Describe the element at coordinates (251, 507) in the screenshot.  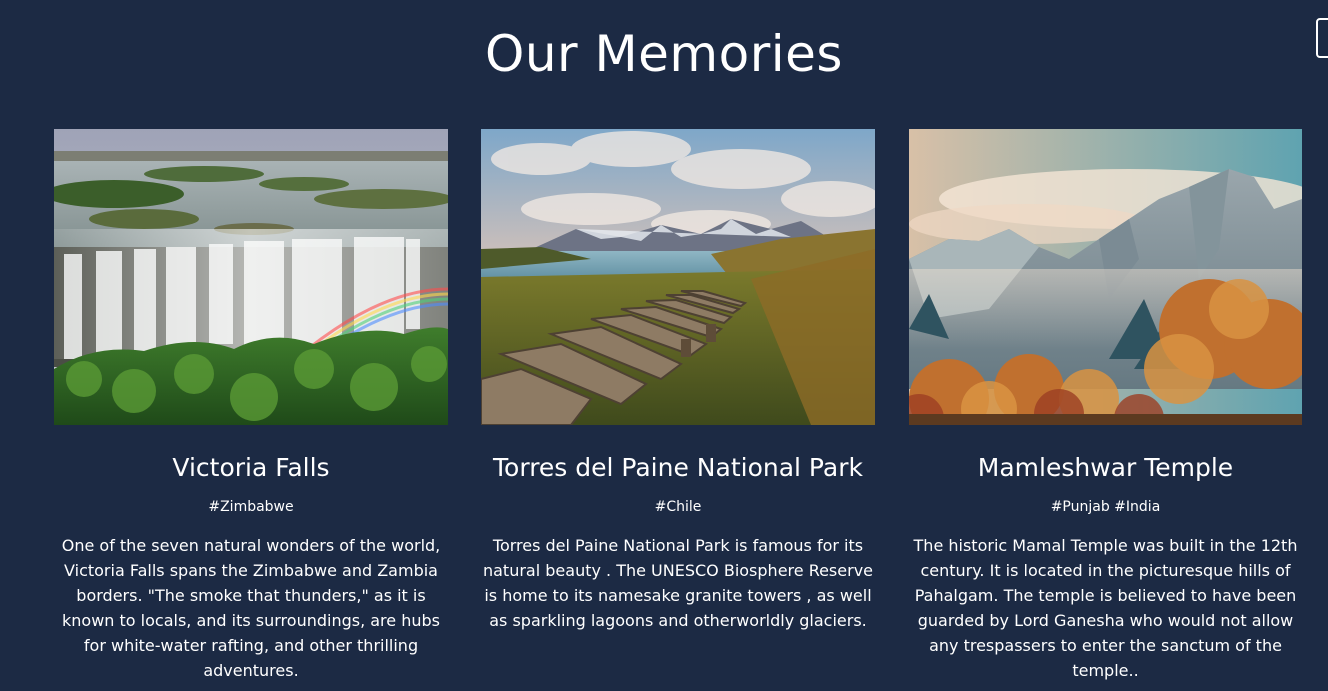
I see `card-tags: #Zimbabwe` at that location.